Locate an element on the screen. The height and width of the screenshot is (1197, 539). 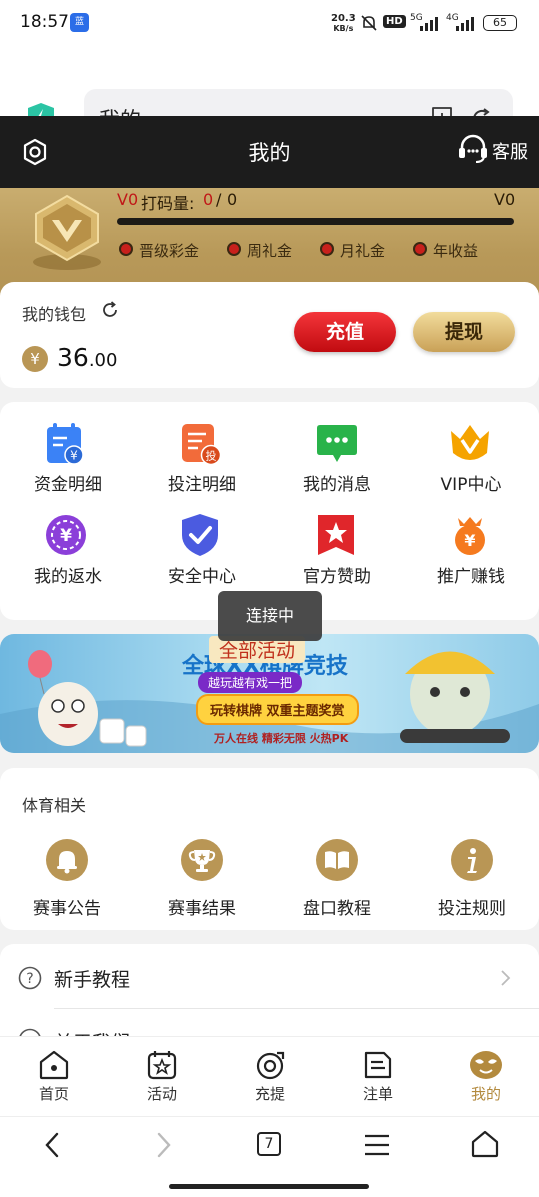
vip-crown-icon is located at coordinates (470, 446).